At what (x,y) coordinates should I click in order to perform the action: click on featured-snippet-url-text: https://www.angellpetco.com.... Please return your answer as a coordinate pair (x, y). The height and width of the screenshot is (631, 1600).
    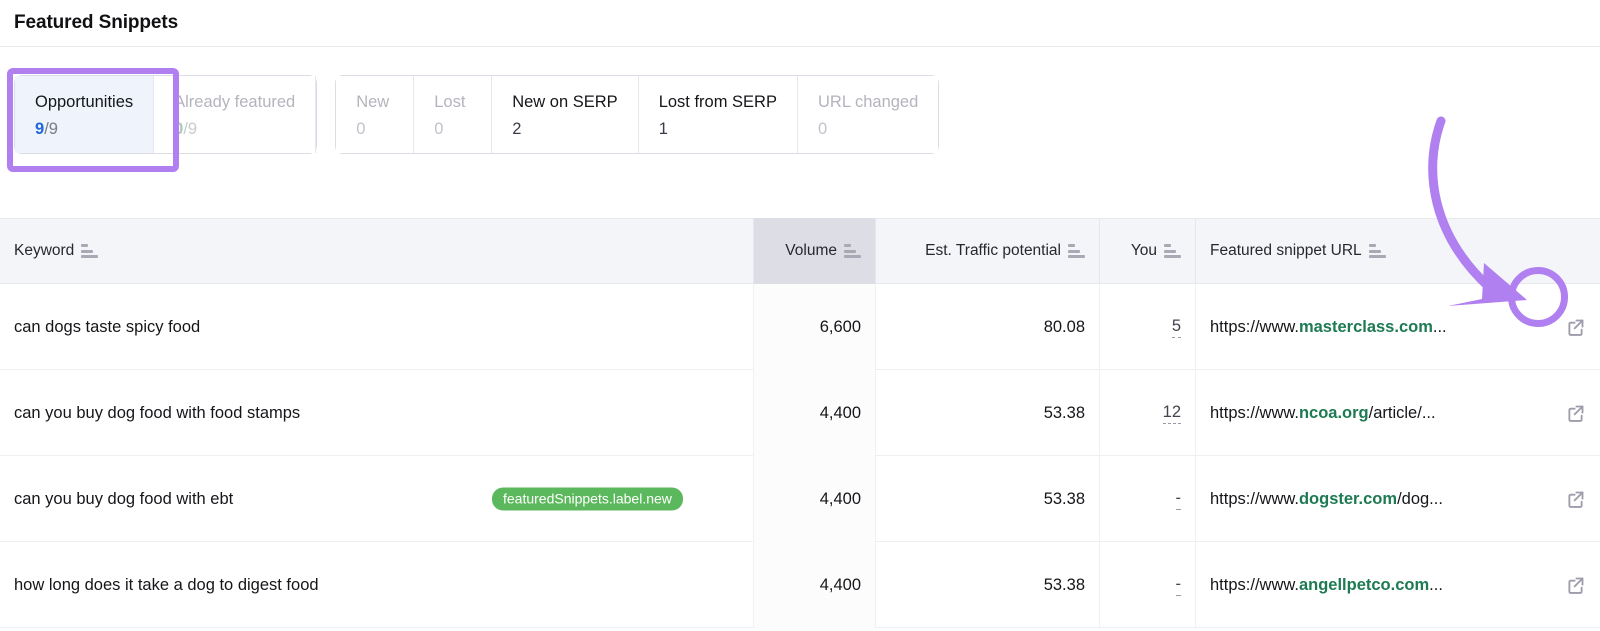
    Looking at the image, I should click on (1326, 585).